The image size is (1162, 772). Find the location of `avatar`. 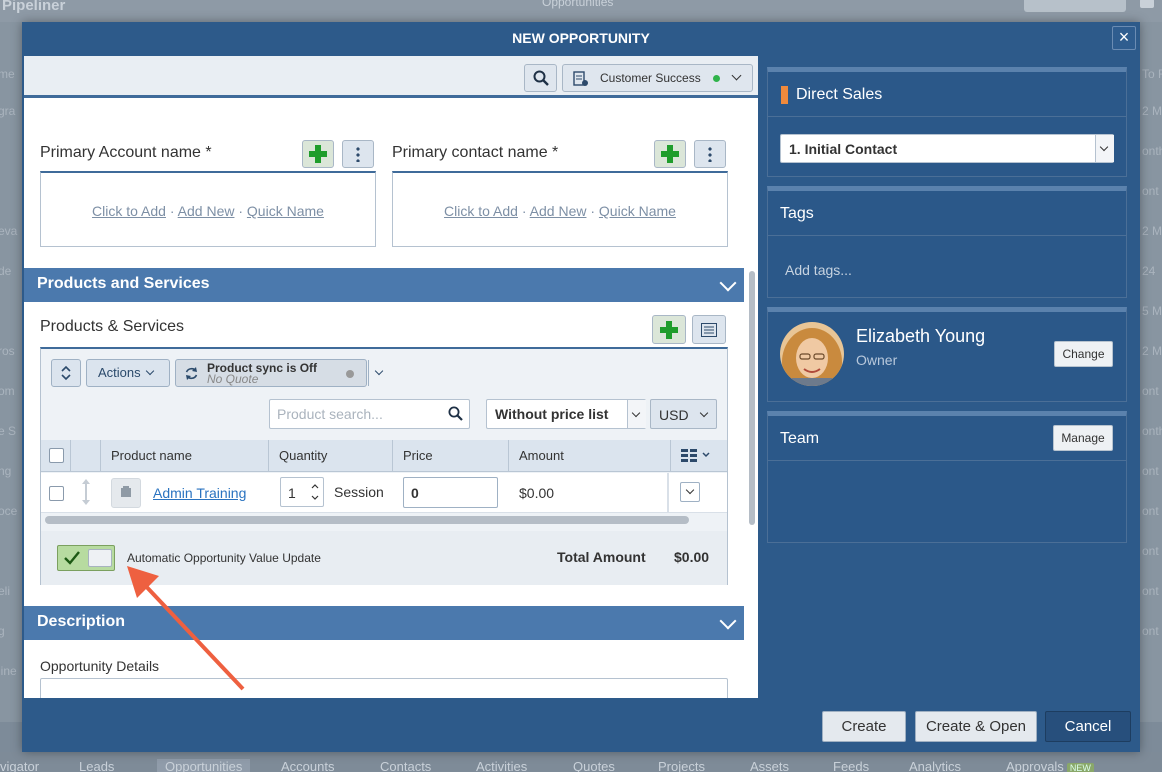

avatar is located at coordinates (812, 354).